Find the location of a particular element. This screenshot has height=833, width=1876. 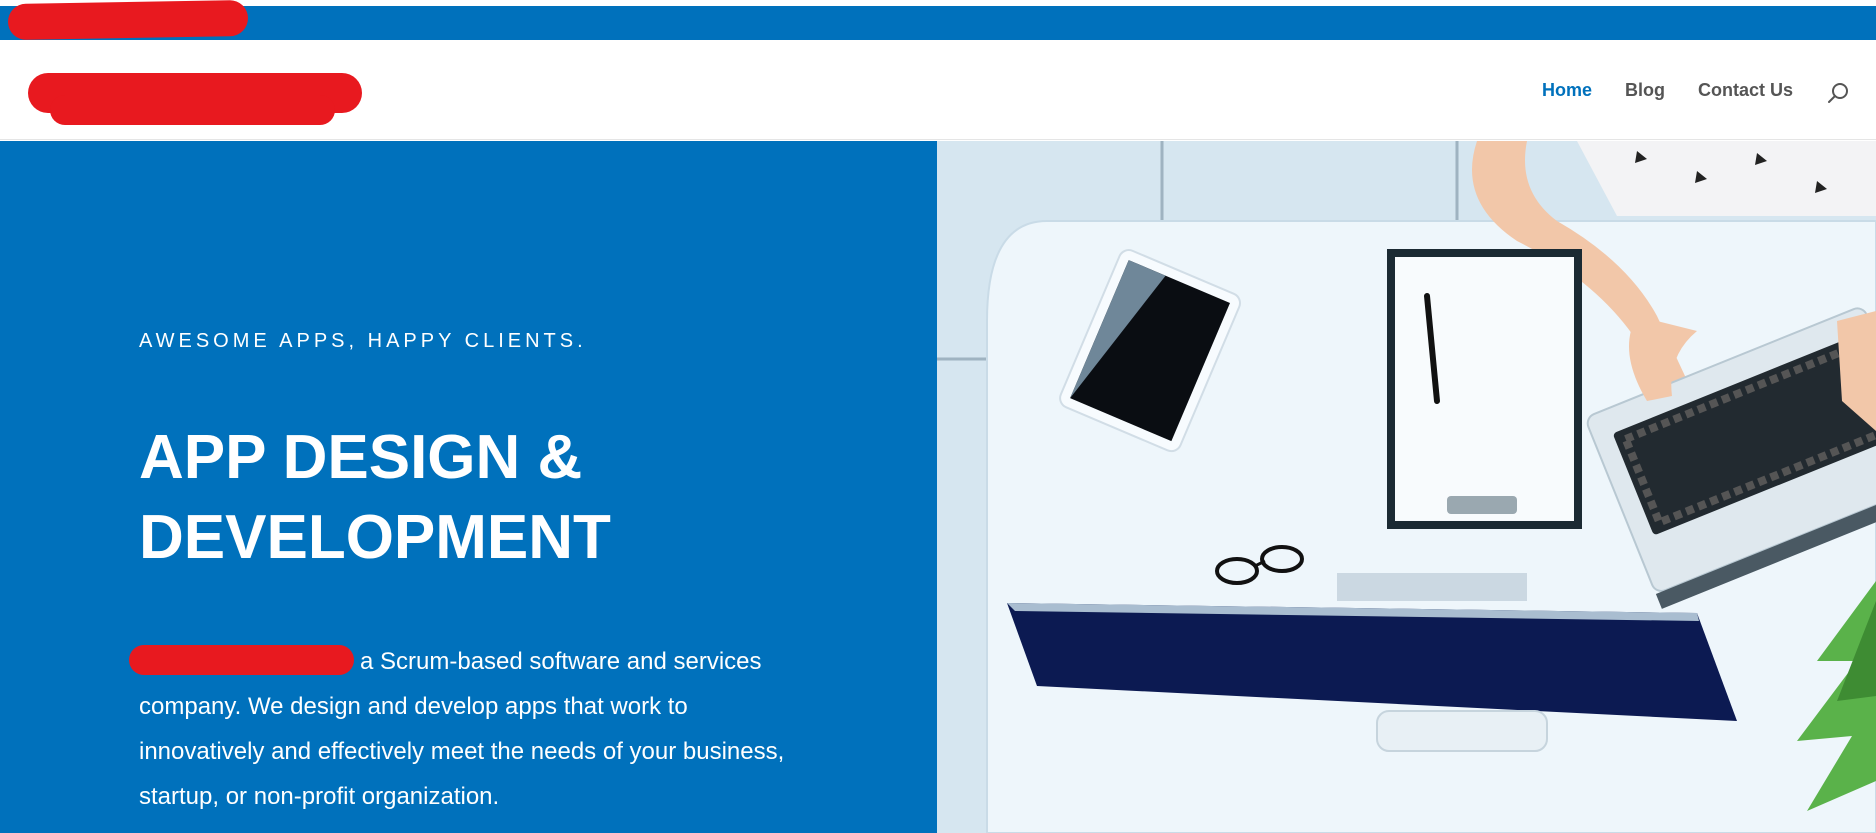

hero-headline-line1: APP DESIGN & is located at coordinates (361, 457).